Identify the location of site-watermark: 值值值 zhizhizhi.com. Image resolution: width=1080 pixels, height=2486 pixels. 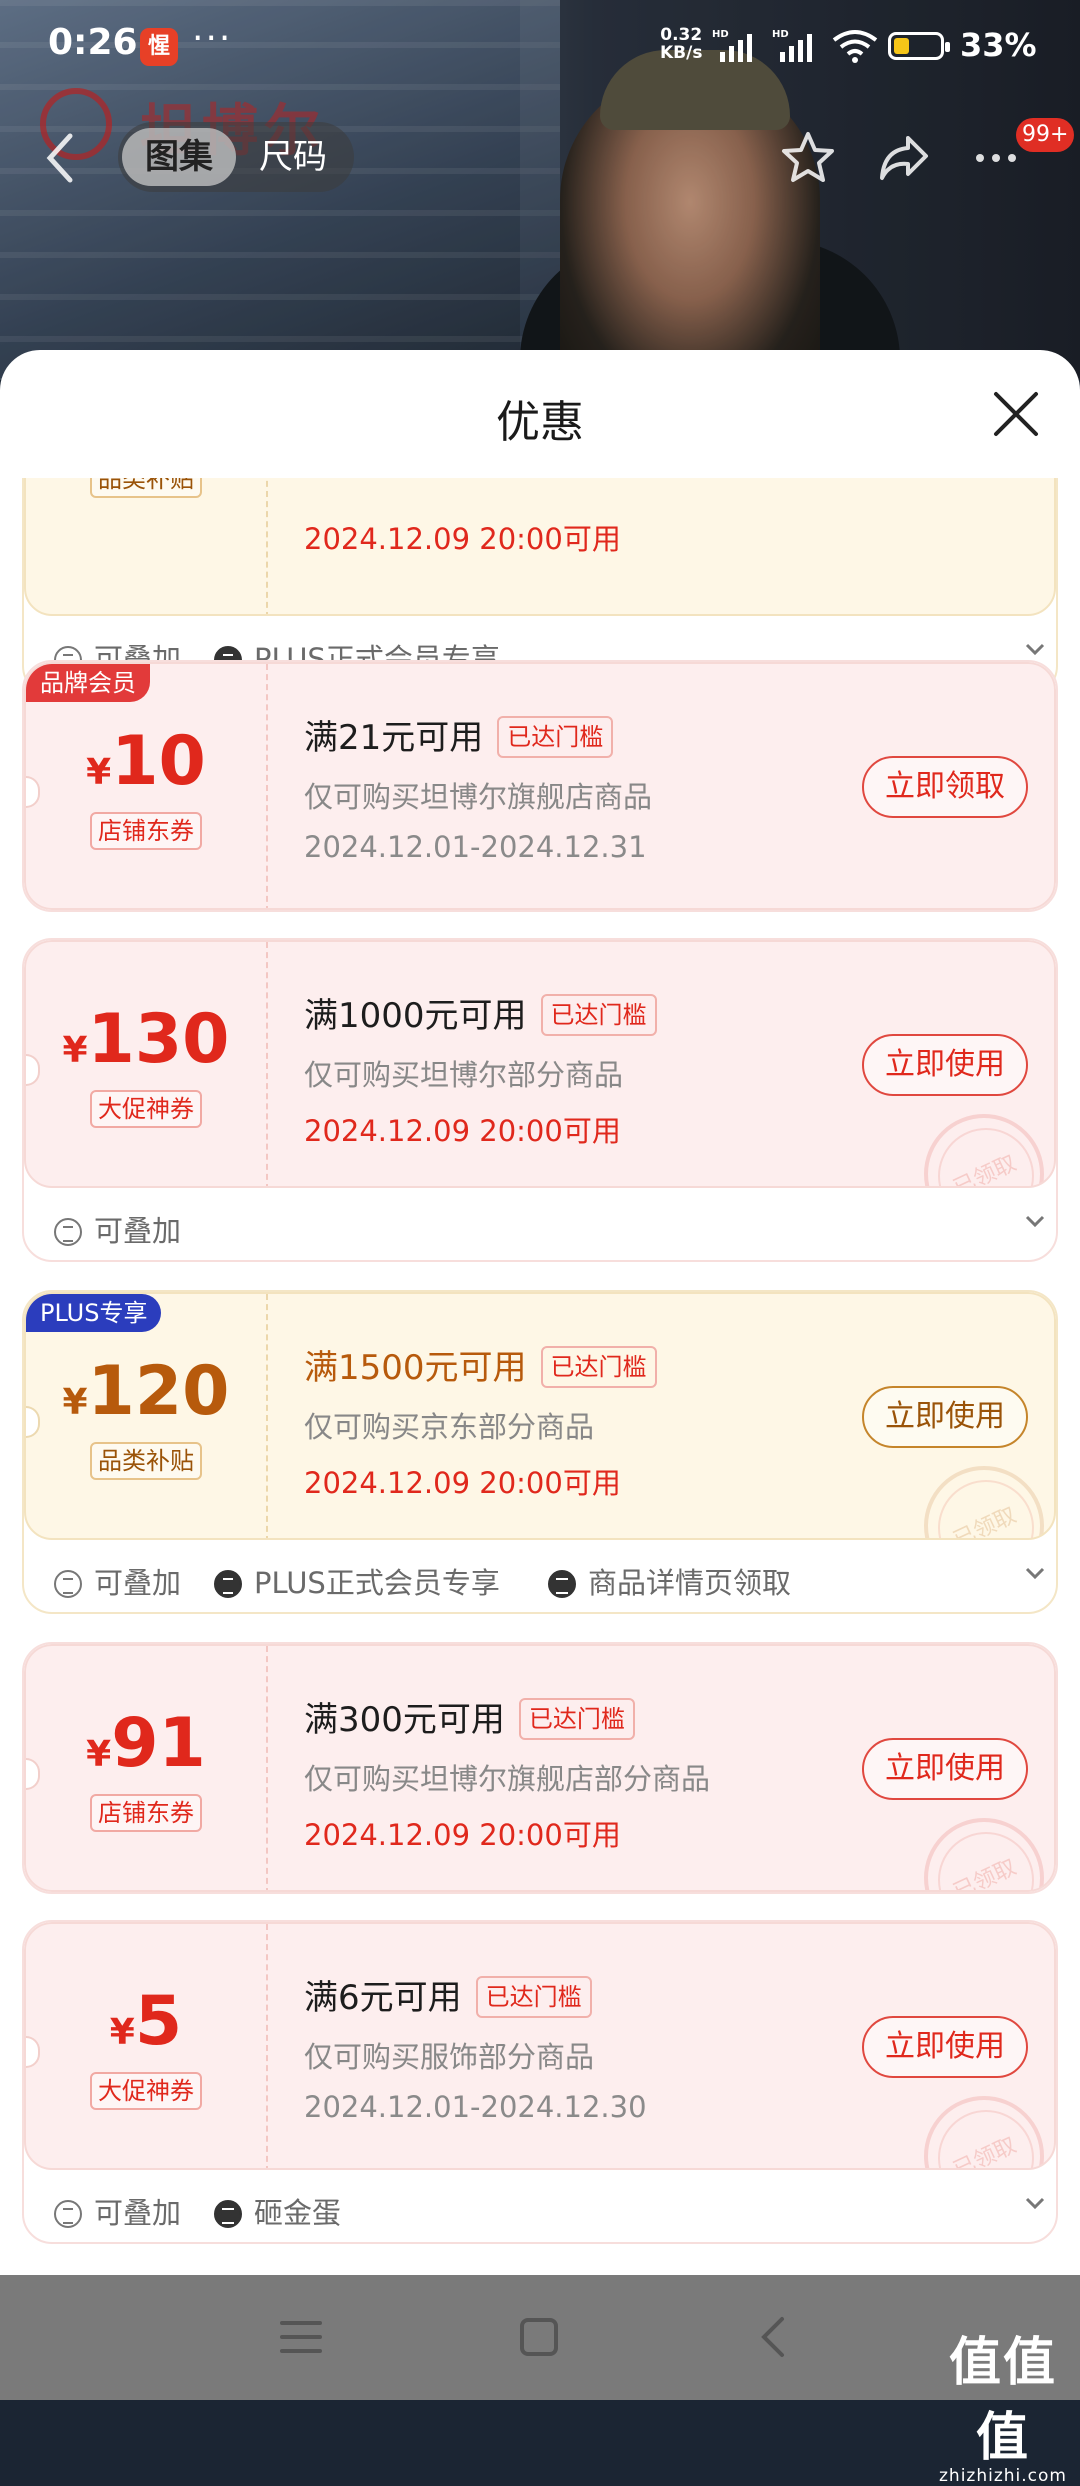
(1003, 2403).